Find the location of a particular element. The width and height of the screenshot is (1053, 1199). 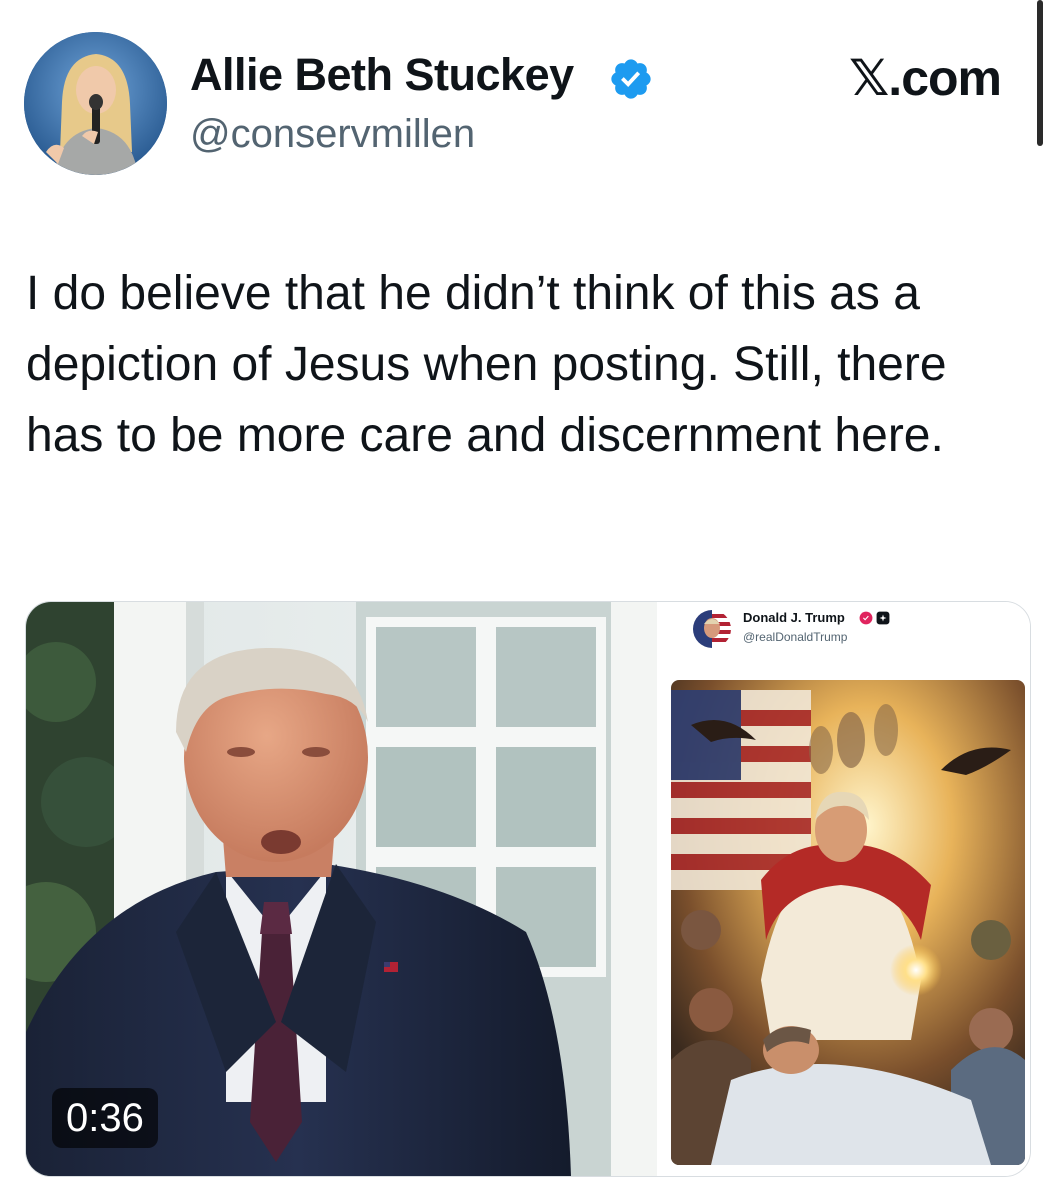

x-com-watermark: 𝕏.com is located at coordinates (925, 78).